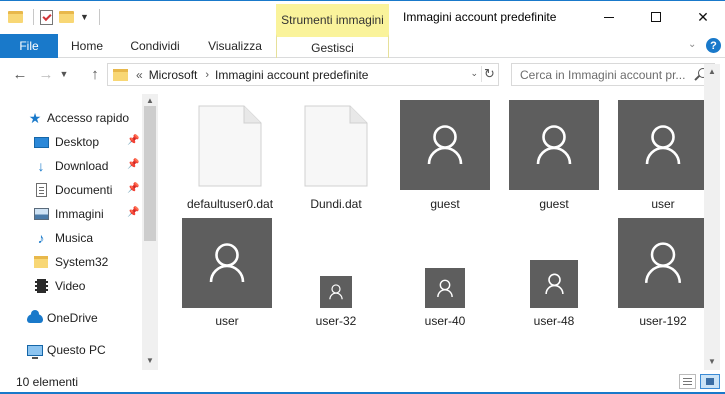 Image resolution: width=725 pixels, height=394 pixels. What do you see at coordinates (29, 46) in the screenshot?
I see `tab-file: File` at bounding box center [29, 46].